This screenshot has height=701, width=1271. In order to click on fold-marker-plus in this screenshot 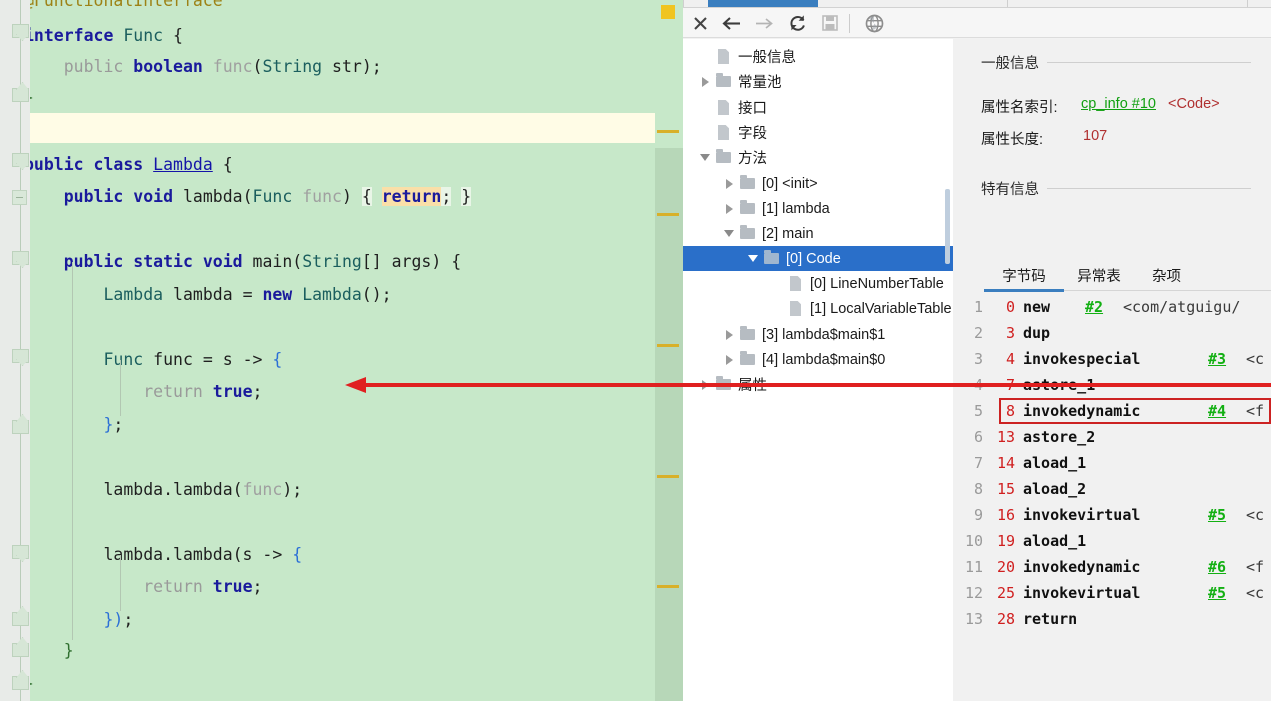, I will do `click(19, 197)`.